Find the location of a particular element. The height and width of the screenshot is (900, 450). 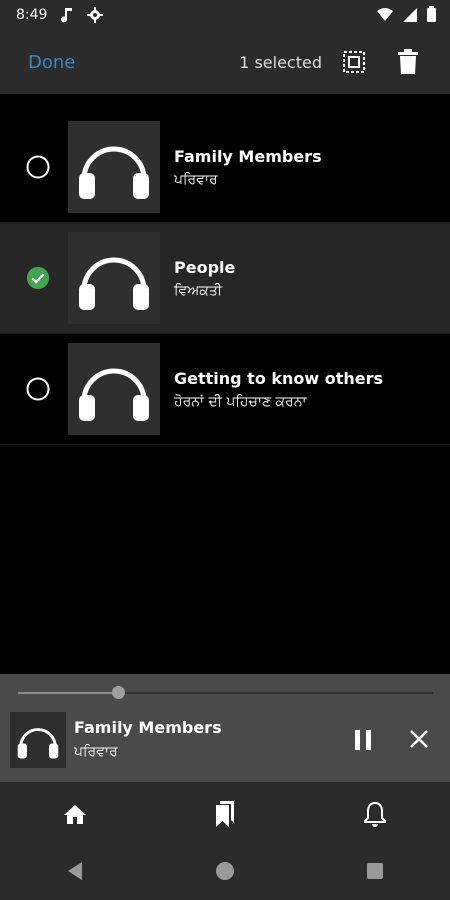

battery-icon is located at coordinates (431, 16).